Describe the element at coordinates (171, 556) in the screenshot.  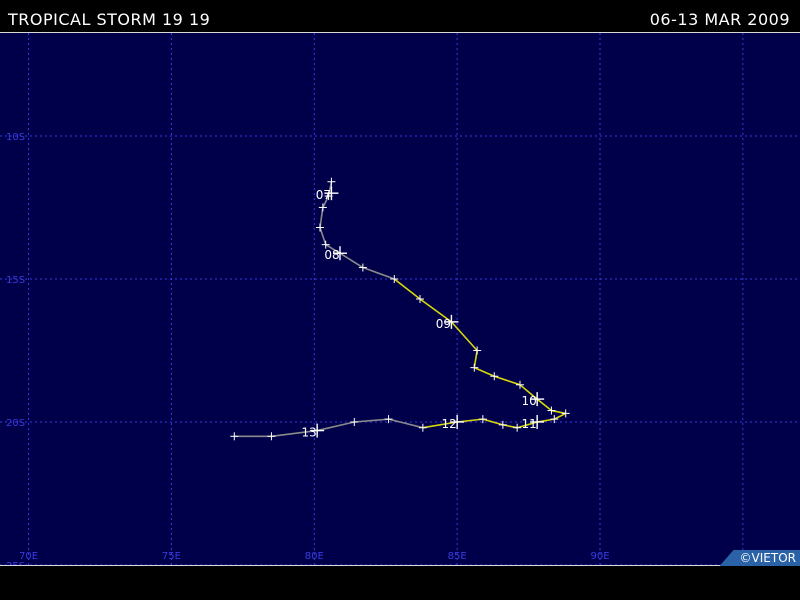
I see `lon-tick-label: 75E` at that location.